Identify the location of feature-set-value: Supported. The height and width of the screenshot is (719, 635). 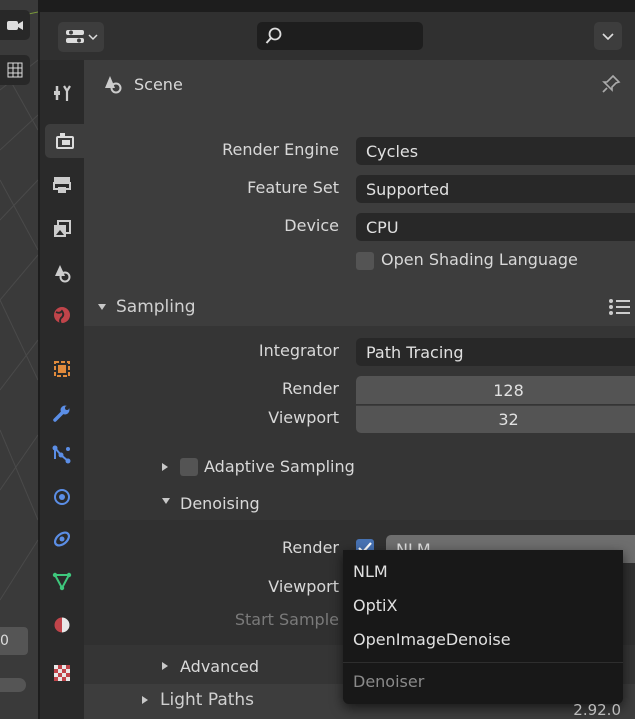
(408, 189).